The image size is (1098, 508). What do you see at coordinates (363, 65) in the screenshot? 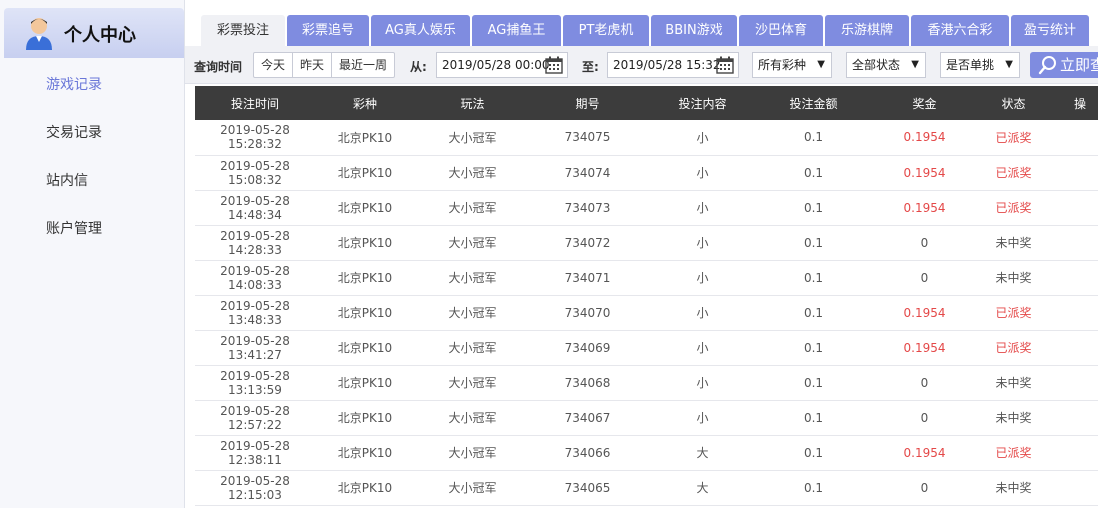
I see `last-week-button: 最近一周` at bounding box center [363, 65].